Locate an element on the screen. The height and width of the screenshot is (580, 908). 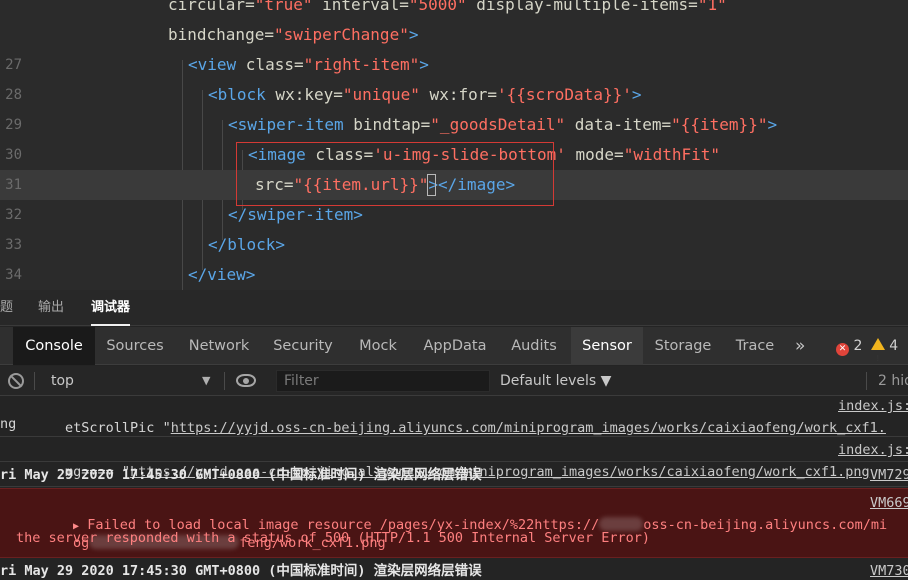
eye-icon is located at coordinates (246, 380).